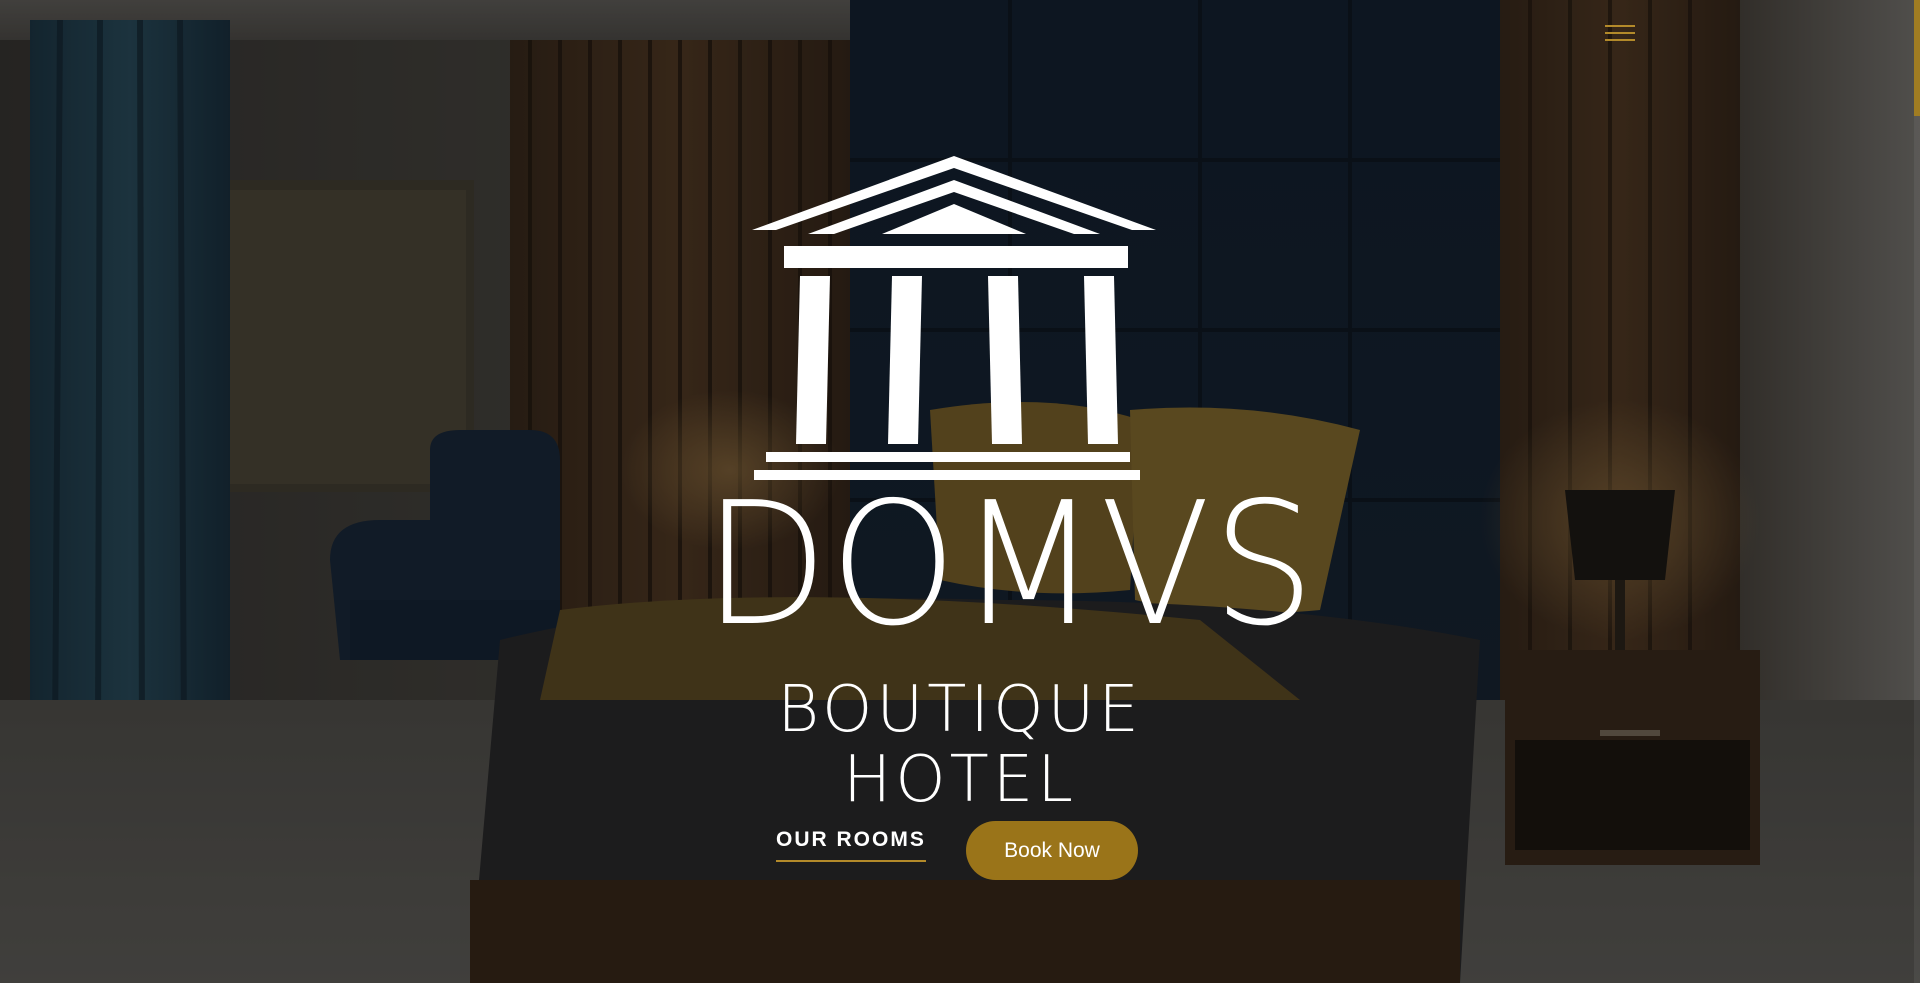 This screenshot has width=1920, height=983. Describe the element at coordinates (1917, 58) in the screenshot. I see `scrollbar-thumb` at that location.